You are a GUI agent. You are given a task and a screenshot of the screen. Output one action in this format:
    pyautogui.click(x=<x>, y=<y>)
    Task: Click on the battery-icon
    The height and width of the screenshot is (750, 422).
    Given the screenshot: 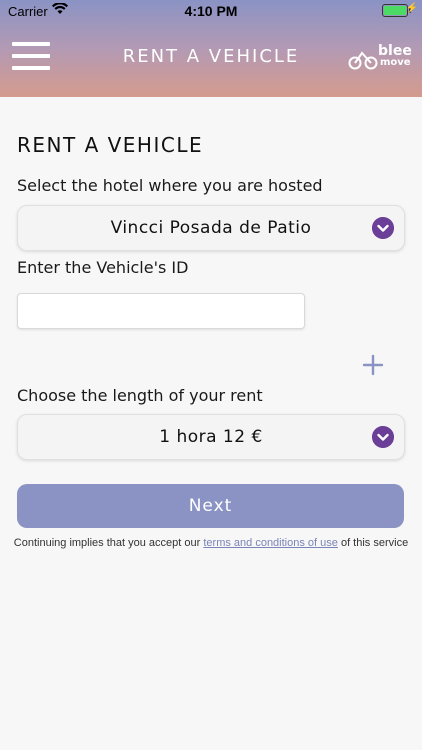 What is the action you would take?
    pyautogui.click(x=396, y=10)
    